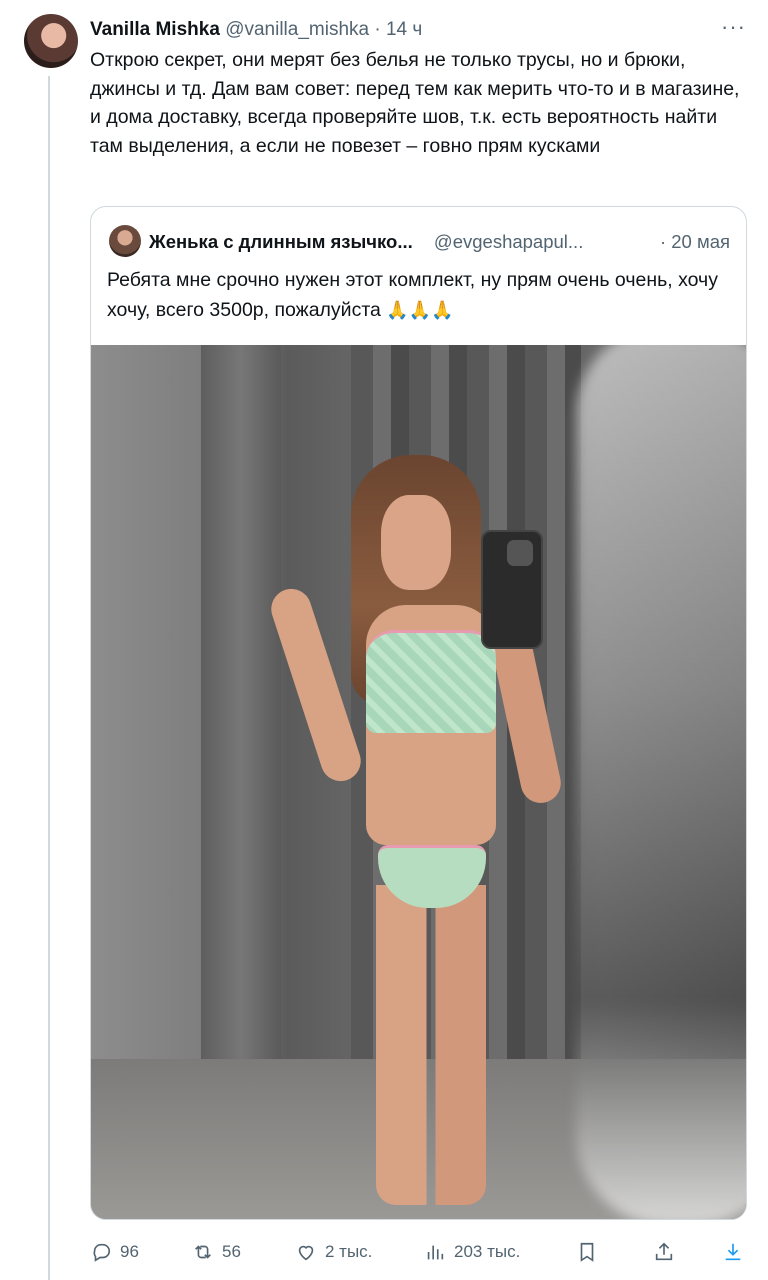 The height and width of the screenshot is (1280, 768). Describe the element at coordinates (51, 41) in the screenshot. I see `avatar` at that location.